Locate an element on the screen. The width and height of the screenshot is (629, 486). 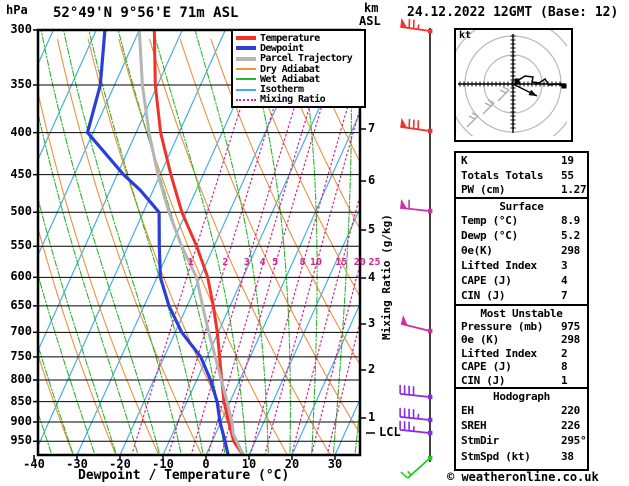
row-label: SREH is located at coordinates (474, 426).